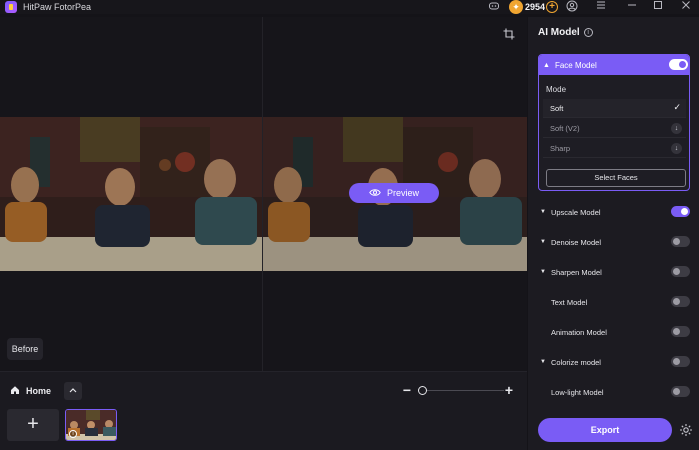 This screenshot has width=699, height=450. Describe the element at coordinates (615, 332) in the screenshot. I see `model-row-animation: Animation Model` at that location.